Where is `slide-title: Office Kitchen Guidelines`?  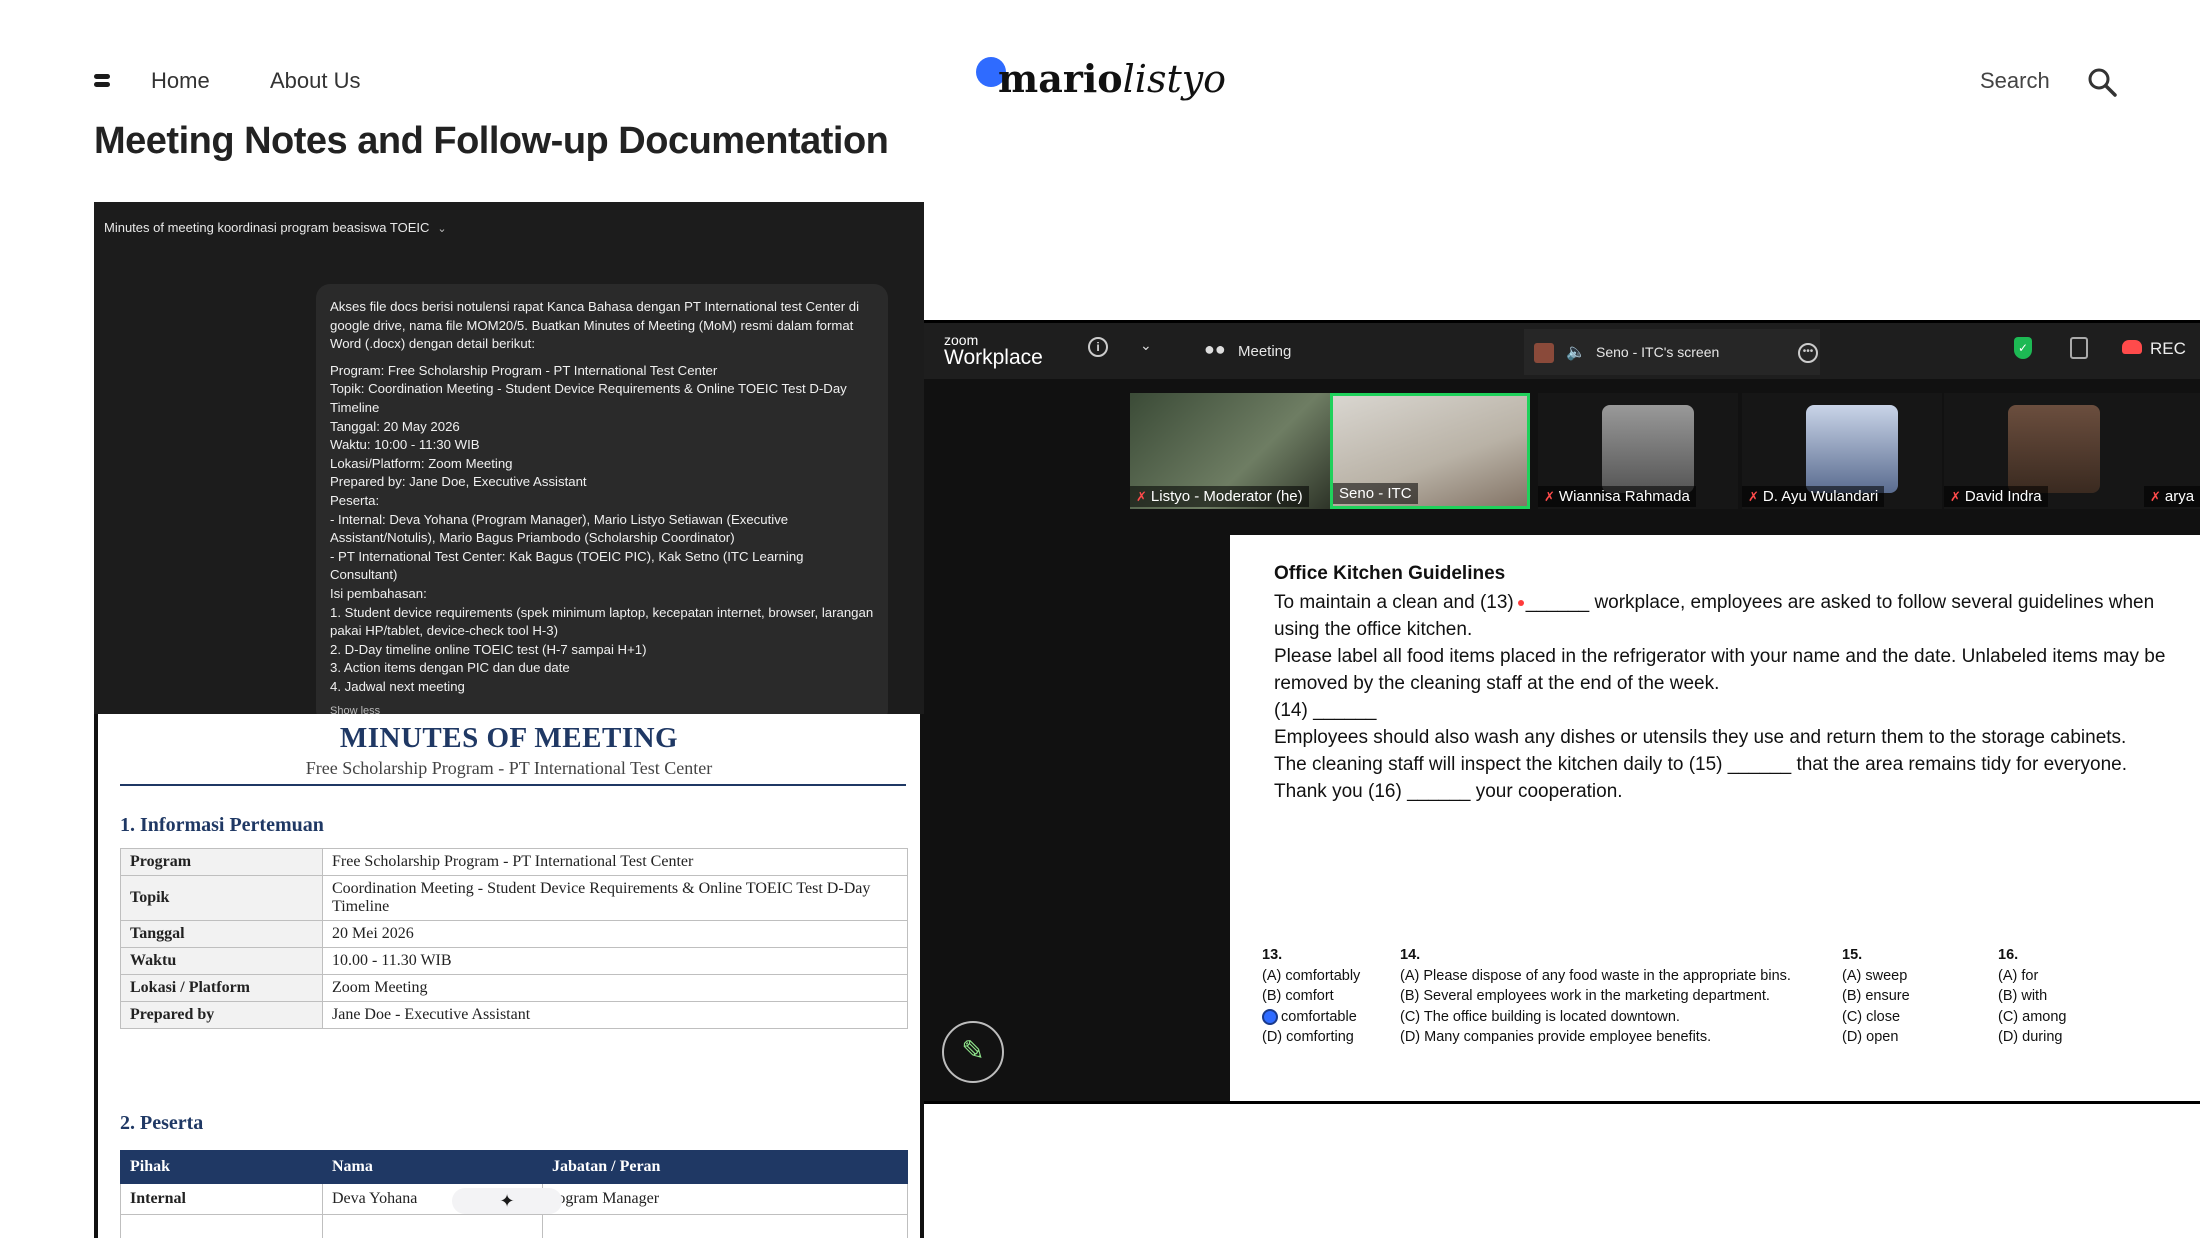 slide-title: Office Kitchen Guidelines is located at coordinates (1390, 573).